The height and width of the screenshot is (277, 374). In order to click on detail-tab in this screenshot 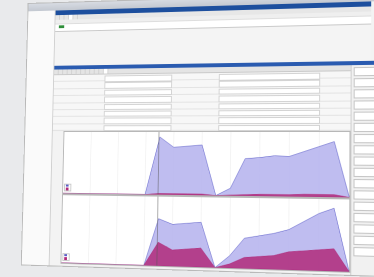, I will do `click(106, 71)`.